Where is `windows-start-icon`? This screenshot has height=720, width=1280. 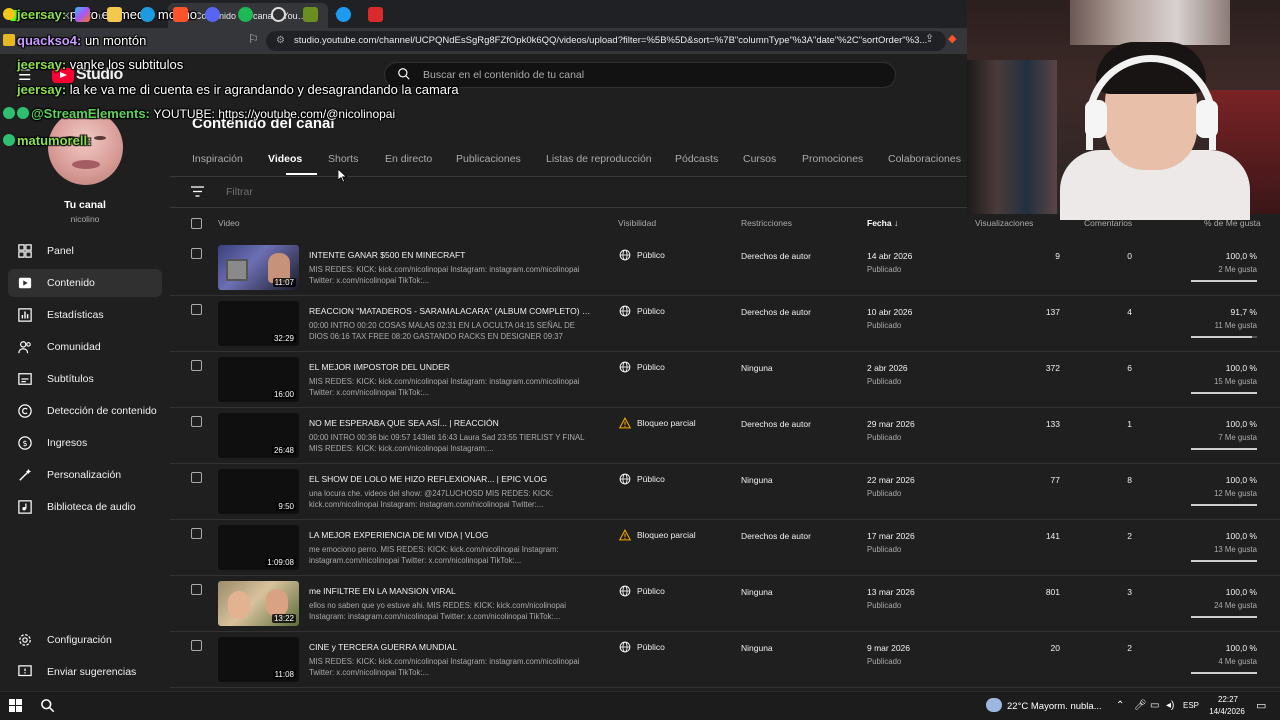 windows-start-icon is located at coordinates (15, 705).